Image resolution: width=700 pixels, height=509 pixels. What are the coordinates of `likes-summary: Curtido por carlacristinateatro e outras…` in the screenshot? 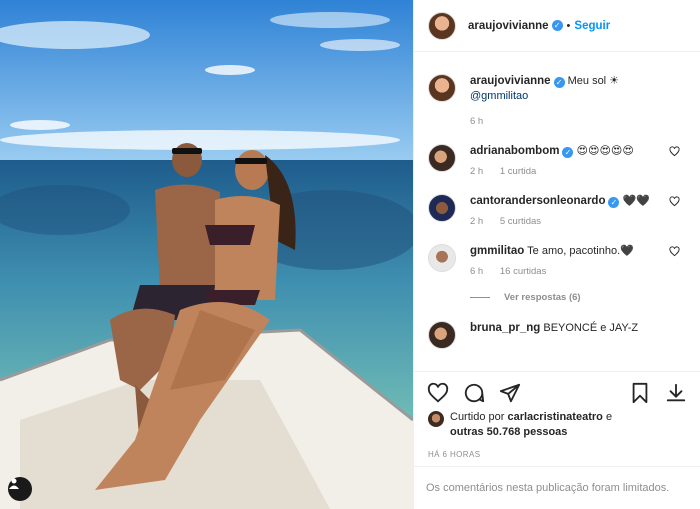 It's located at (559, 425).